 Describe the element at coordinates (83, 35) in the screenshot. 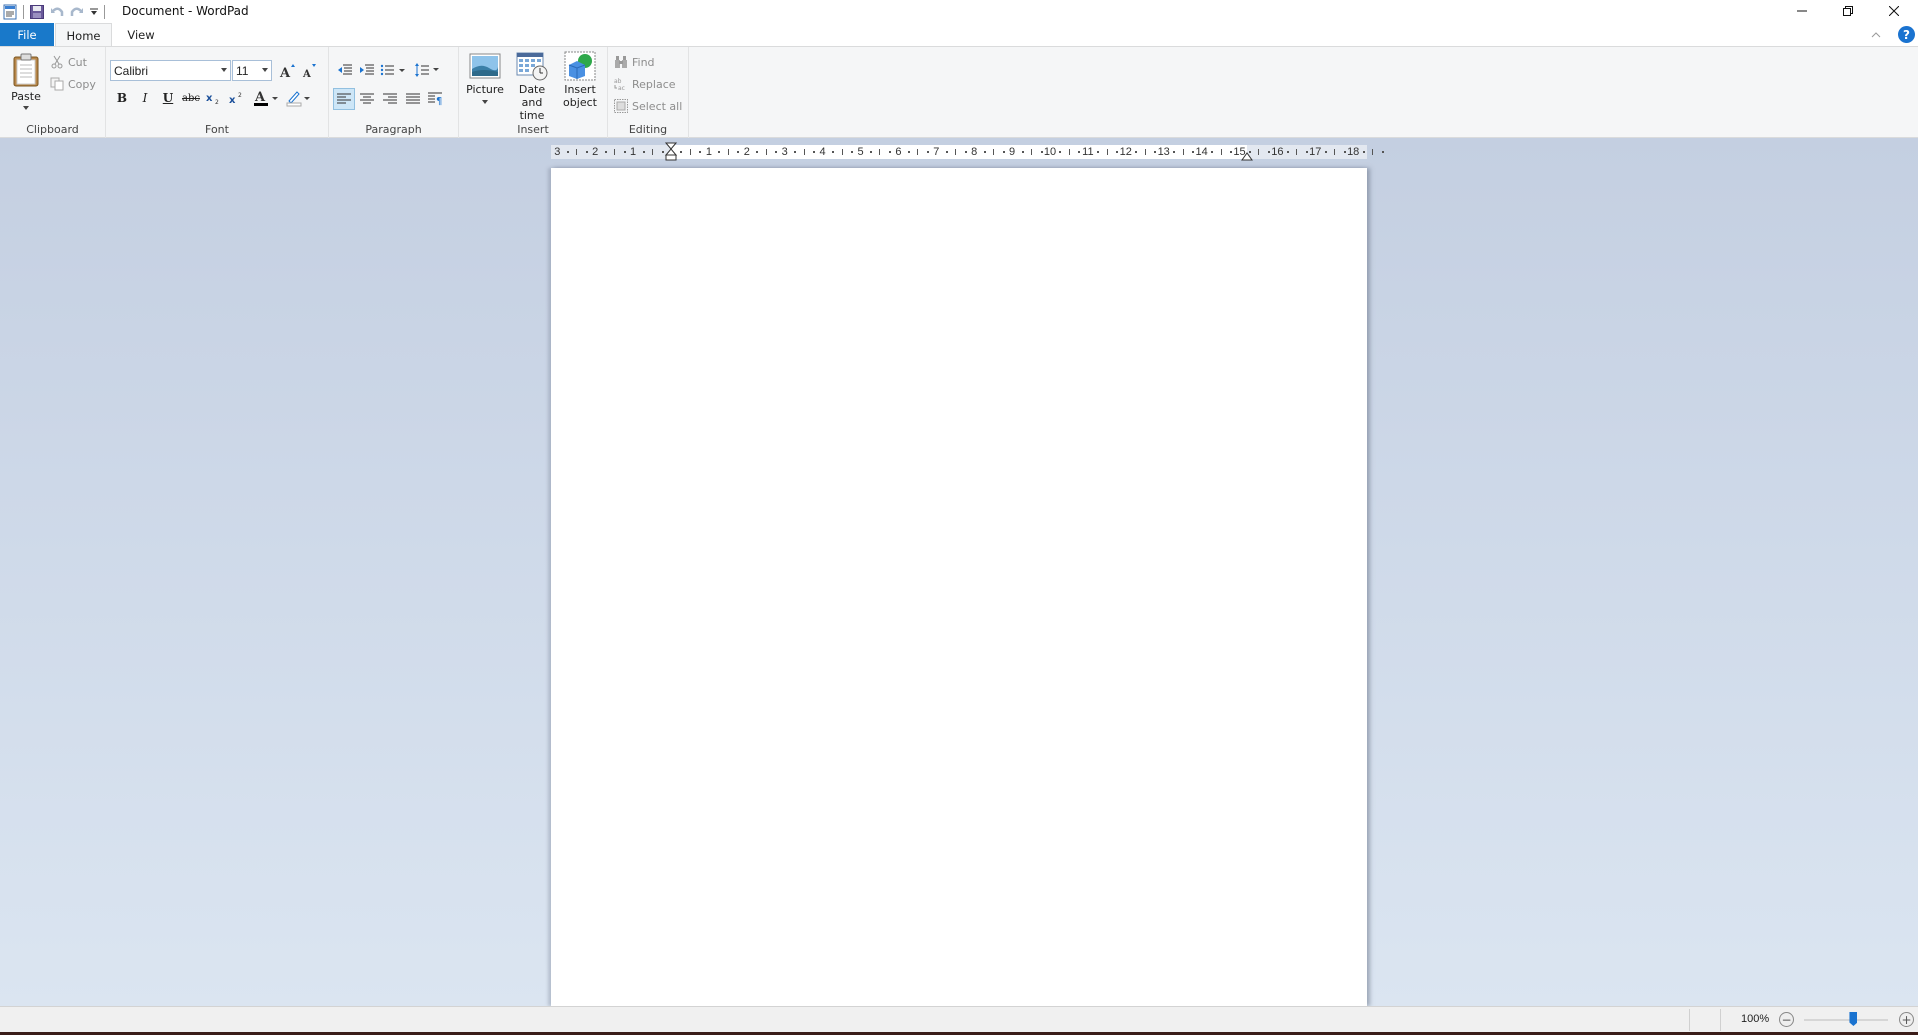

I see `tab-home: Home` at that location.